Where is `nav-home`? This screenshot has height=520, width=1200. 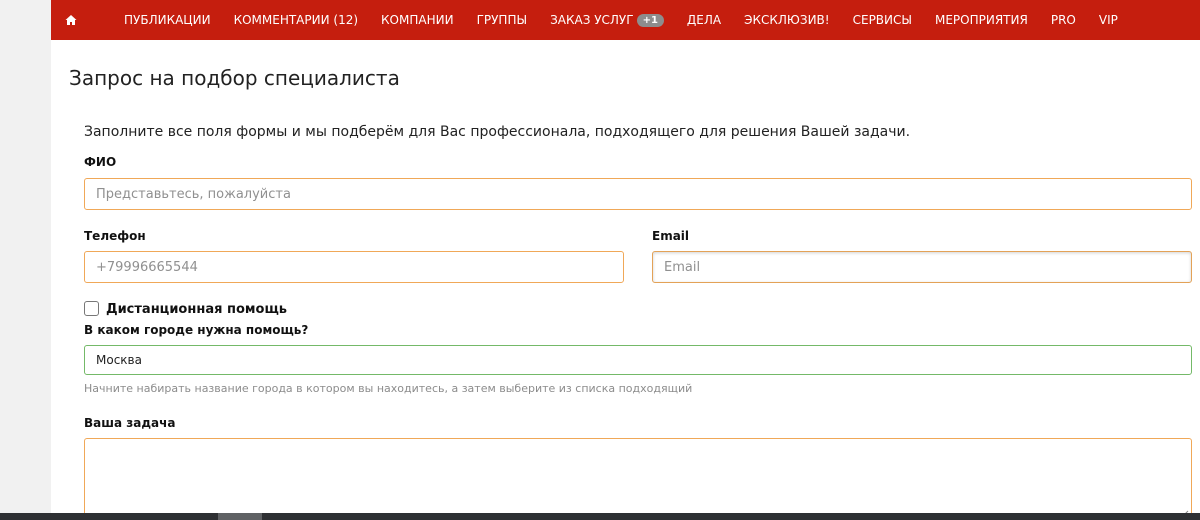 nav-home is located at coordinates (83, 20).